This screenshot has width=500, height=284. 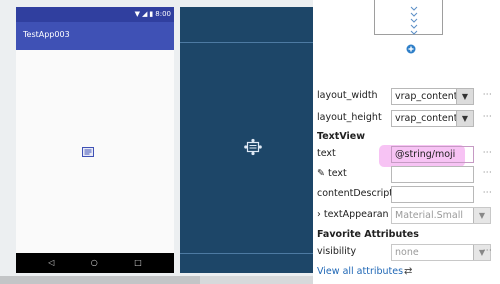 I want to click on nav-recents-icon: □, so click(x=138, y=263).